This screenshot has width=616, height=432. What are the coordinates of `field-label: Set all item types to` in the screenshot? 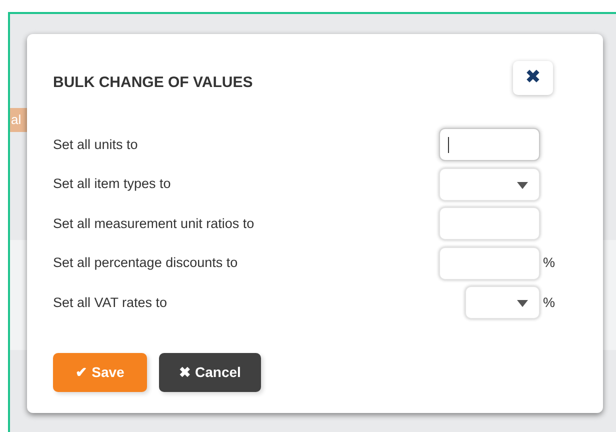 It's located at (112, 184).